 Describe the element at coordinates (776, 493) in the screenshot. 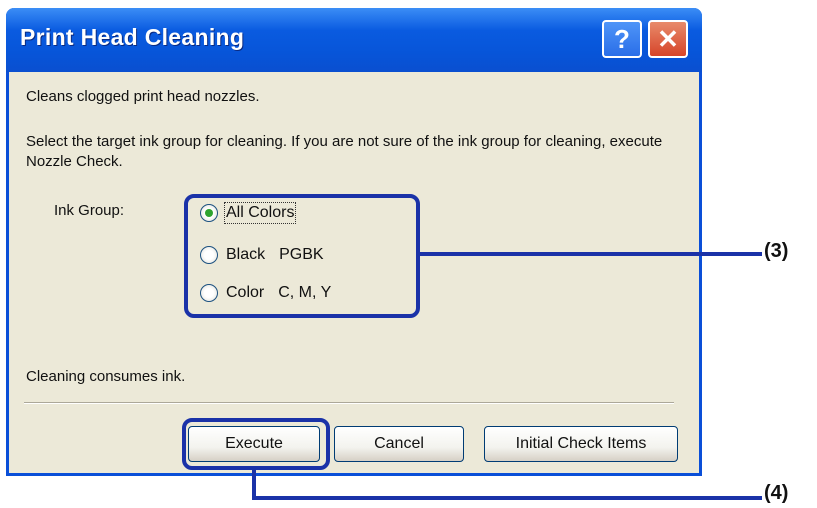

I see `callout-4-label: (4)` at that location.